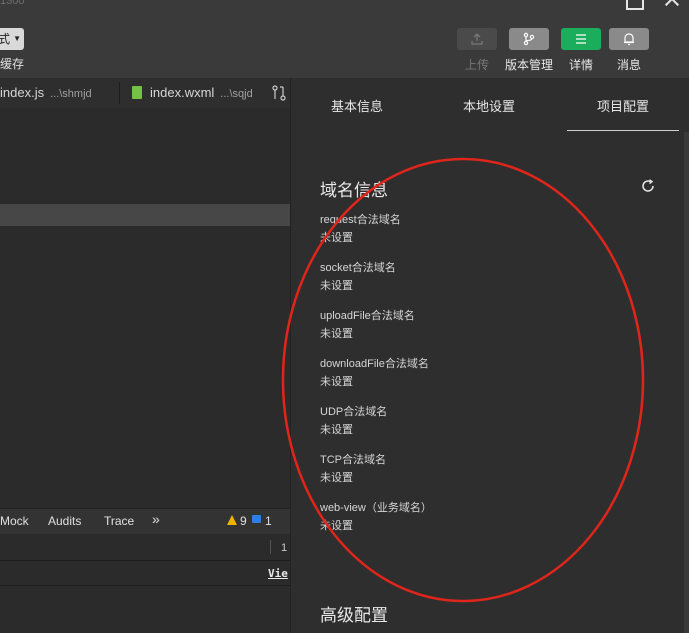 This screenshot has height=633, width=689. What do you see at coordinates (156, 519) in the screenshot?
I see `more-tabs-icon: »` at bounding box center [156, 519].